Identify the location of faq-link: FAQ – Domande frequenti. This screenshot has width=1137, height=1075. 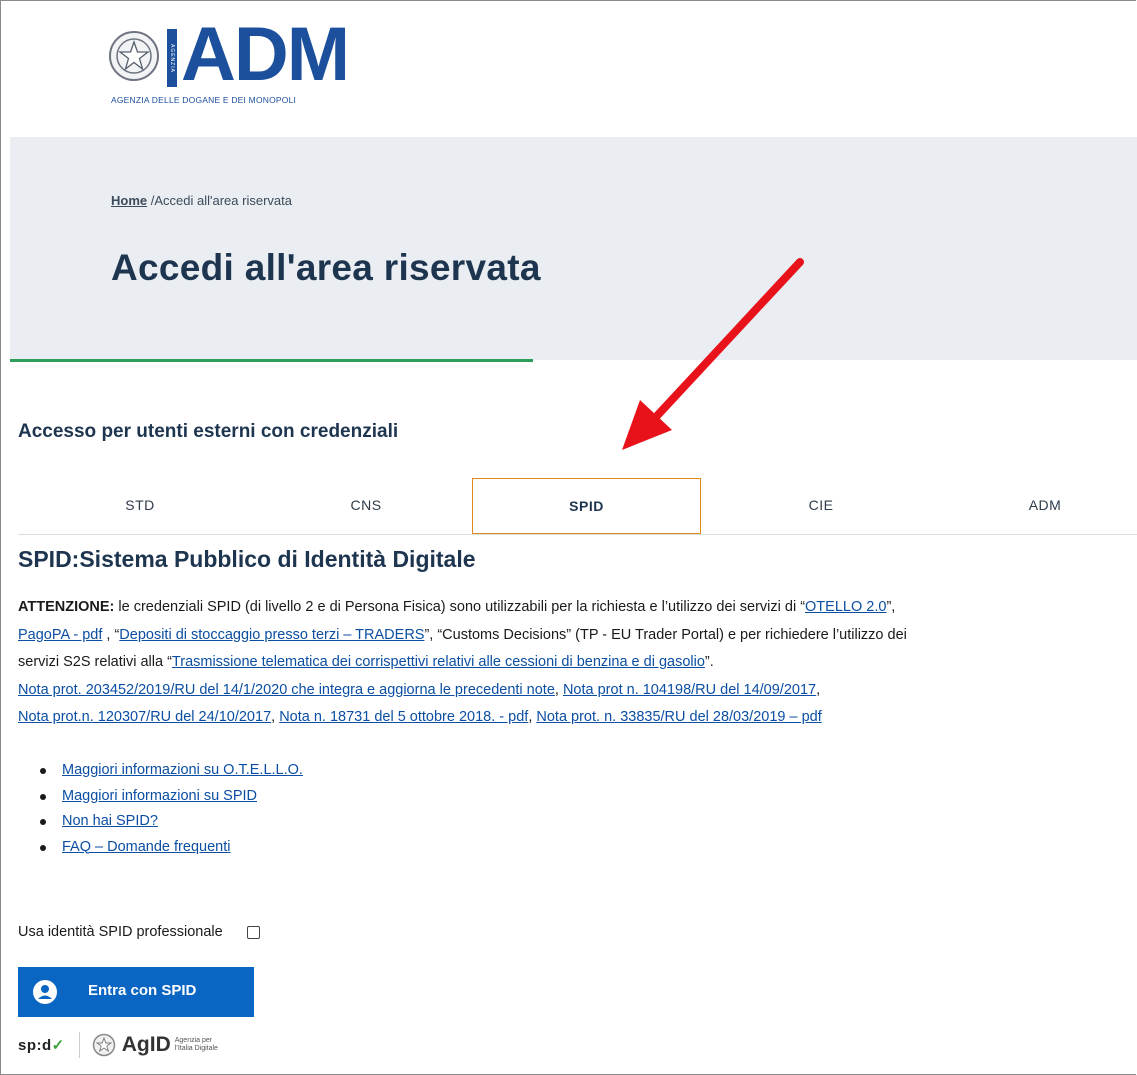
(146, 847).